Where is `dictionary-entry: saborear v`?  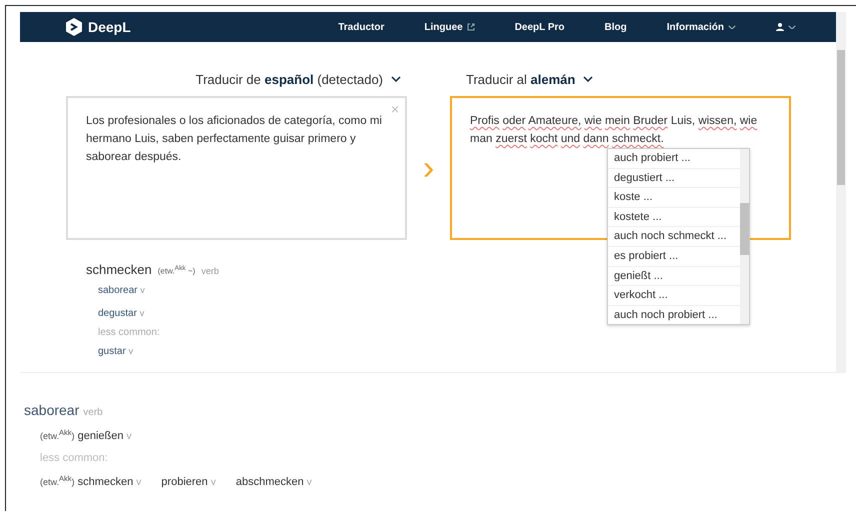 dictionary-entry: saborear v is located at coordinates (121, 290).